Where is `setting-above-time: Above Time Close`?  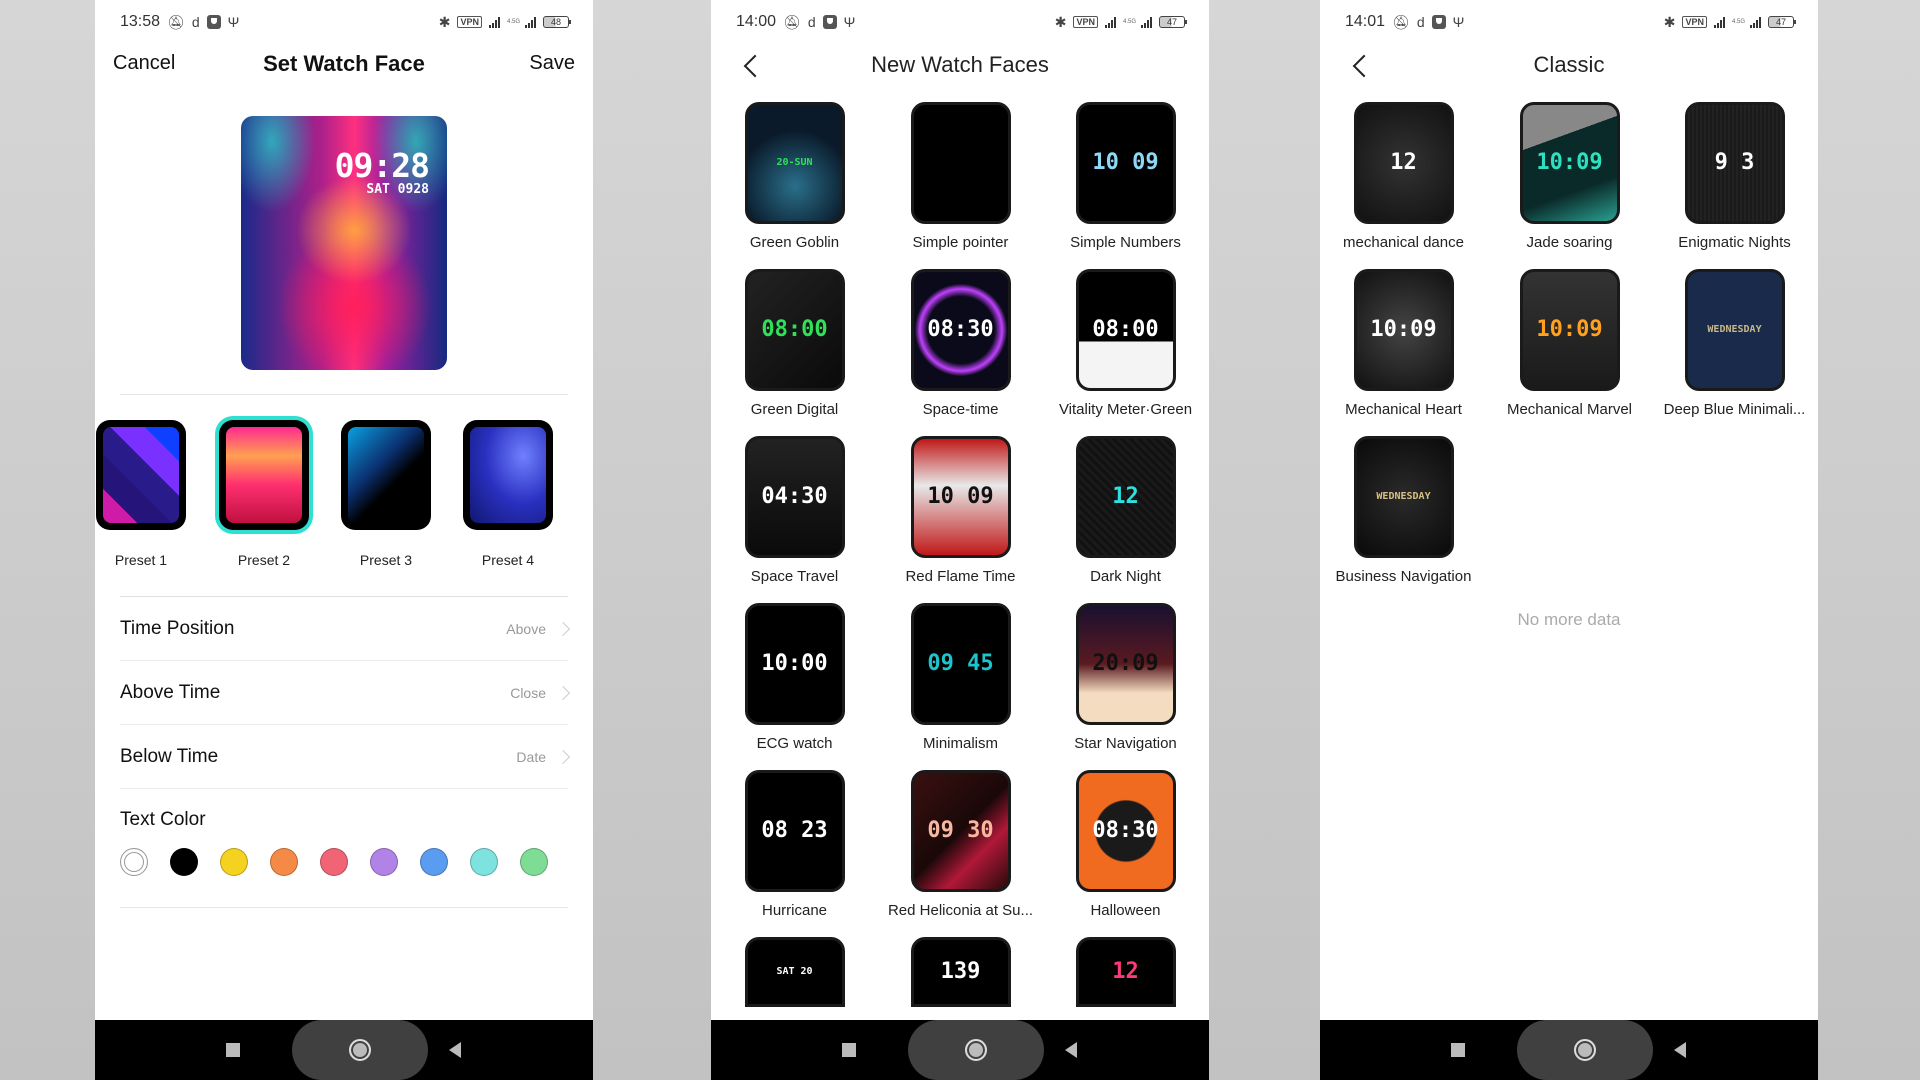
setting-above-time: Above Time Close is located at coordinates (345, 693).